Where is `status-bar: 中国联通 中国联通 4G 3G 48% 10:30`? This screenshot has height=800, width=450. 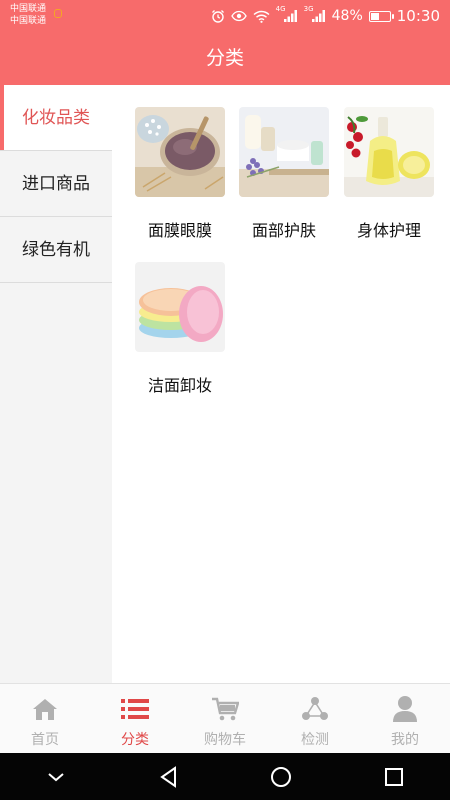
status-bar: 中国联通 中国联通 4G 3G 48% 10:30 is located at coordinates (225, 16).